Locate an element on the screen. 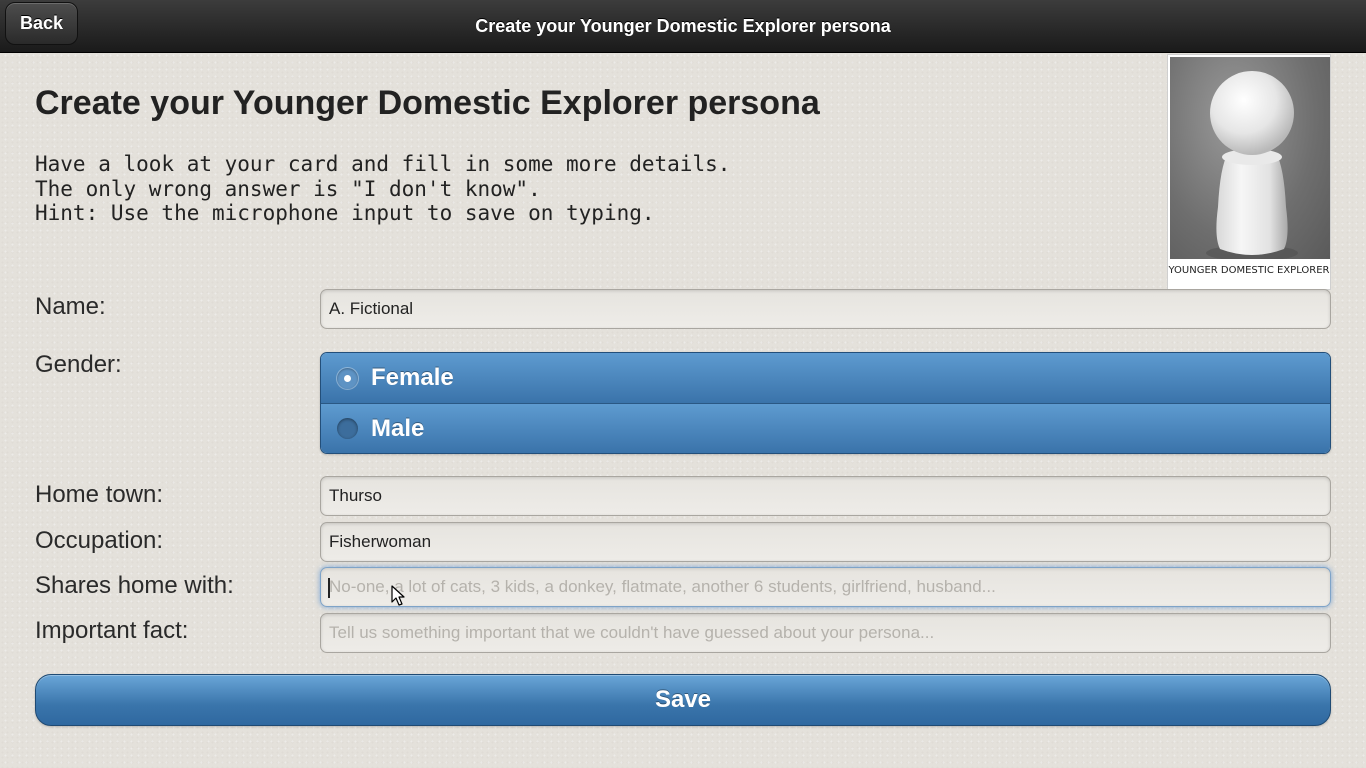 The height and width of the screenshot is (768, 1366). gender-option-female: Female is located at coordinates (825, 378).